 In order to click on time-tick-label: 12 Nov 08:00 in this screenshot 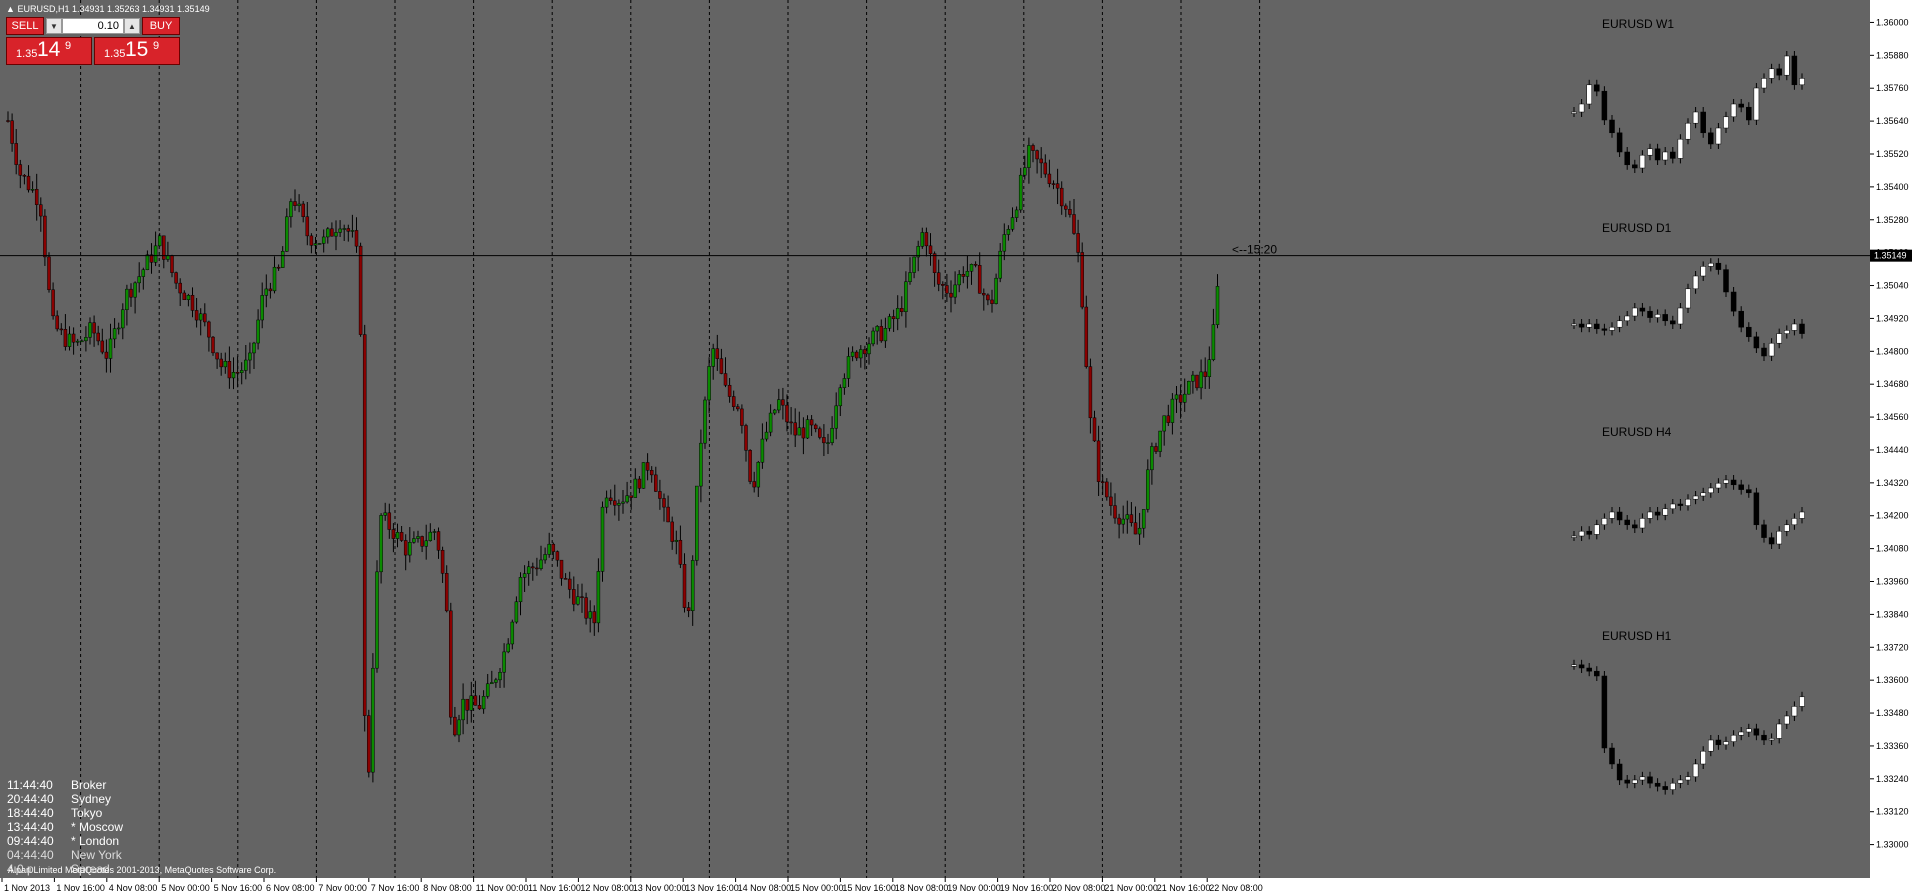, I will do `click(607, 888)`.